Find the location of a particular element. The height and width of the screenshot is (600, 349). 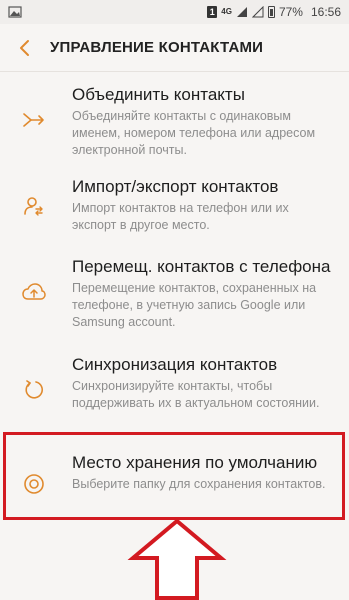

image-notification-icon is located at coordinates (15, 12).